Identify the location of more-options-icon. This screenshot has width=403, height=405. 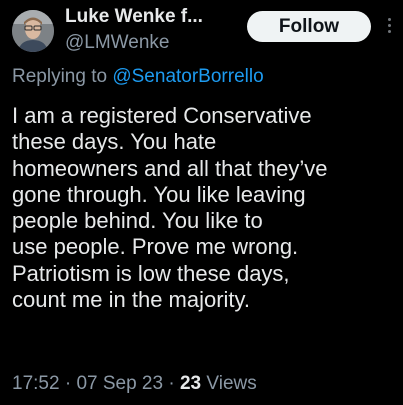
(389, 27).